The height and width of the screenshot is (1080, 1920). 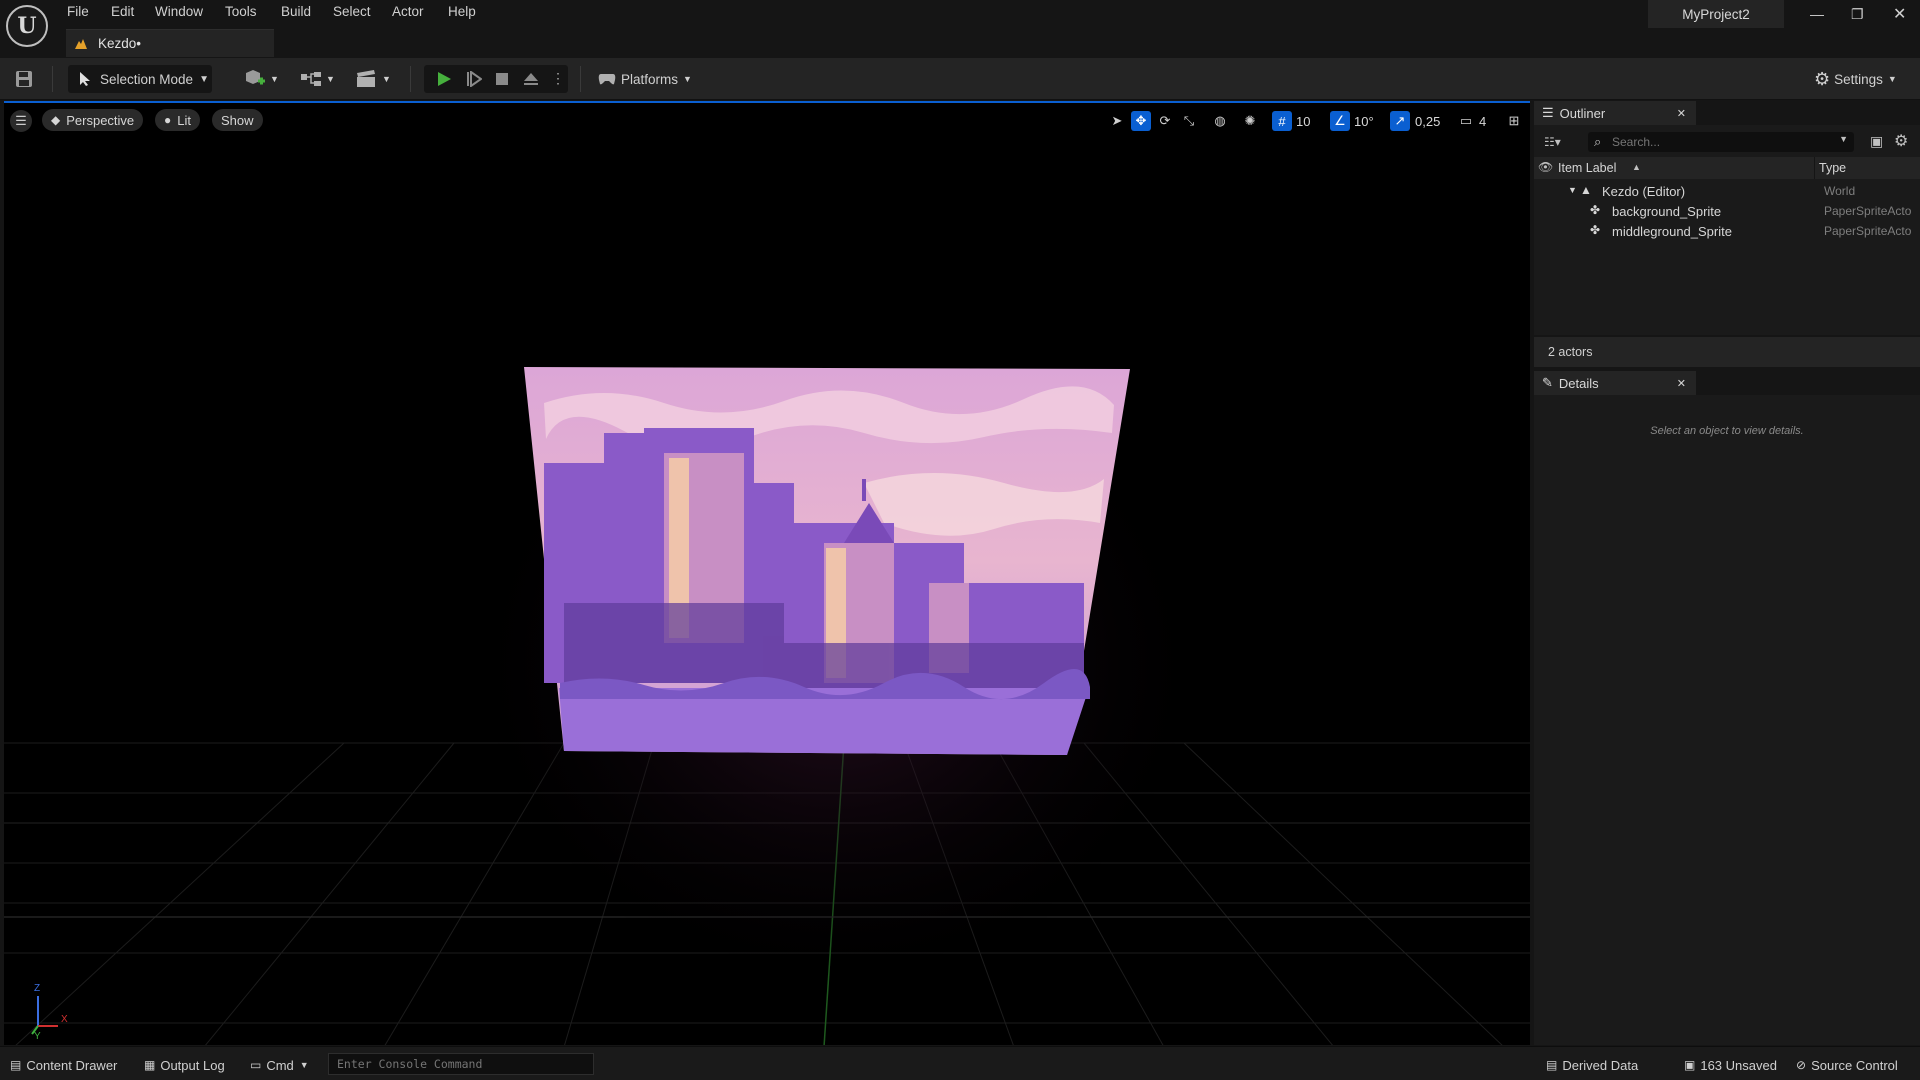 I want to click on row-label: background_Sprite, so click(x=1667, y=211).